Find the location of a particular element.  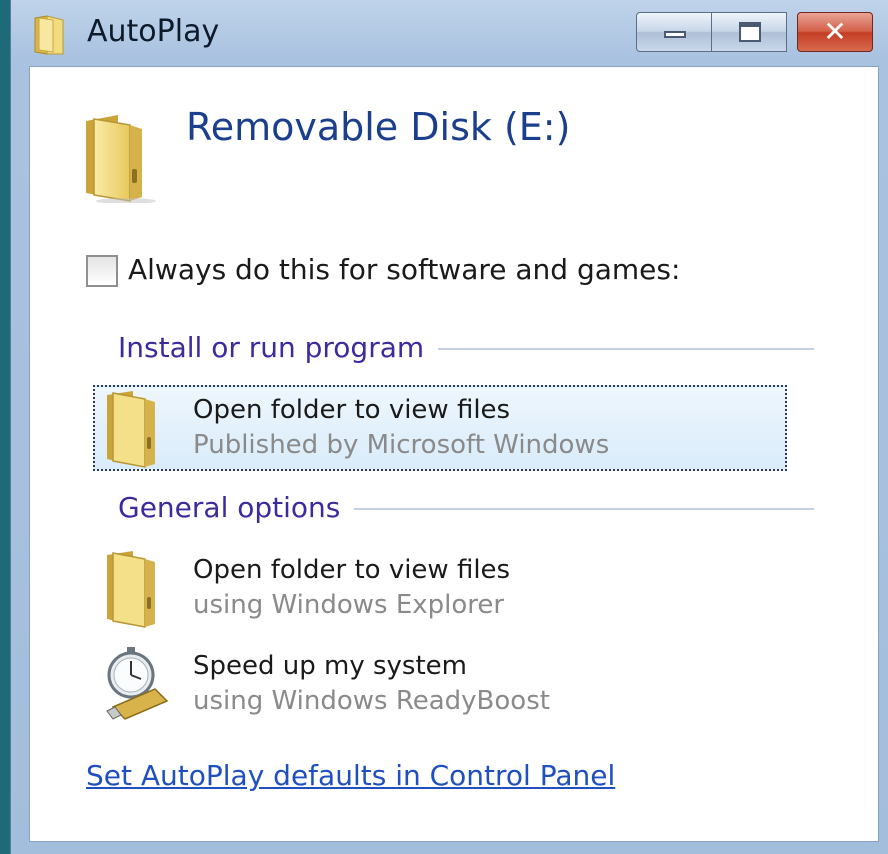

readyboost-stopwatch-usb-icon is located at coordinates (137, 683).